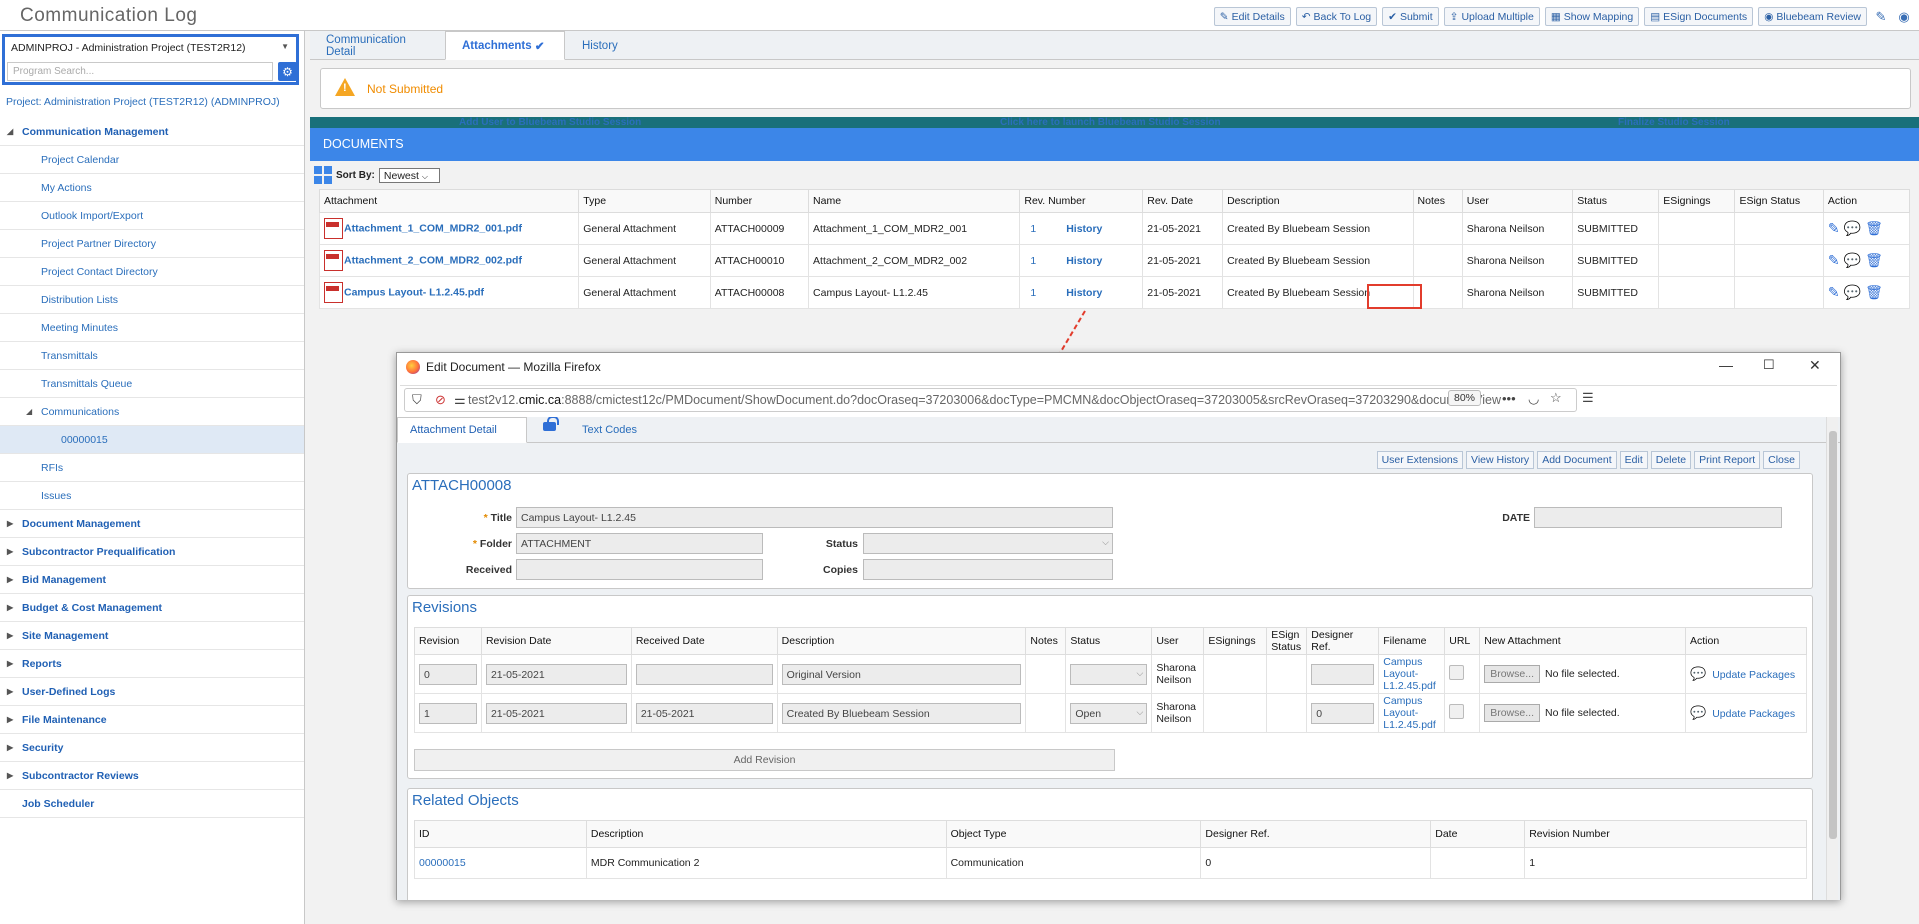 This screenshot has height=924, width=1919. I want to click on zoom-badge: 80%, so click(1465, 398).